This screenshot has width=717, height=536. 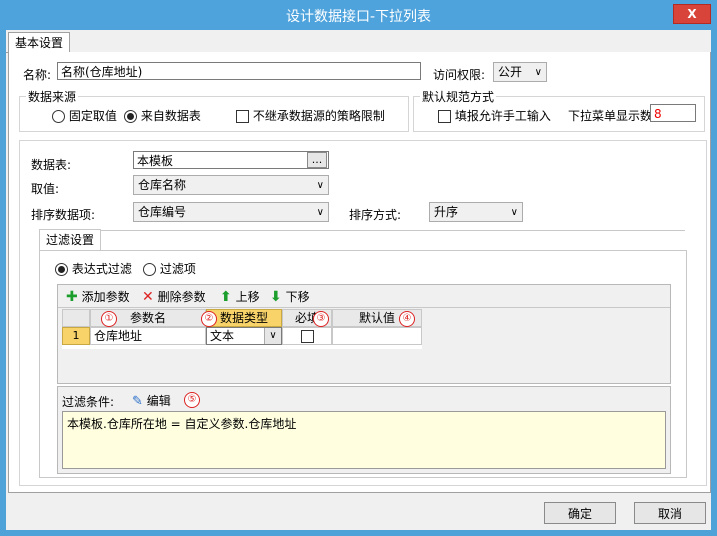 I want to click on data-source-legend: 数据来源, so click(x=52, y=96).